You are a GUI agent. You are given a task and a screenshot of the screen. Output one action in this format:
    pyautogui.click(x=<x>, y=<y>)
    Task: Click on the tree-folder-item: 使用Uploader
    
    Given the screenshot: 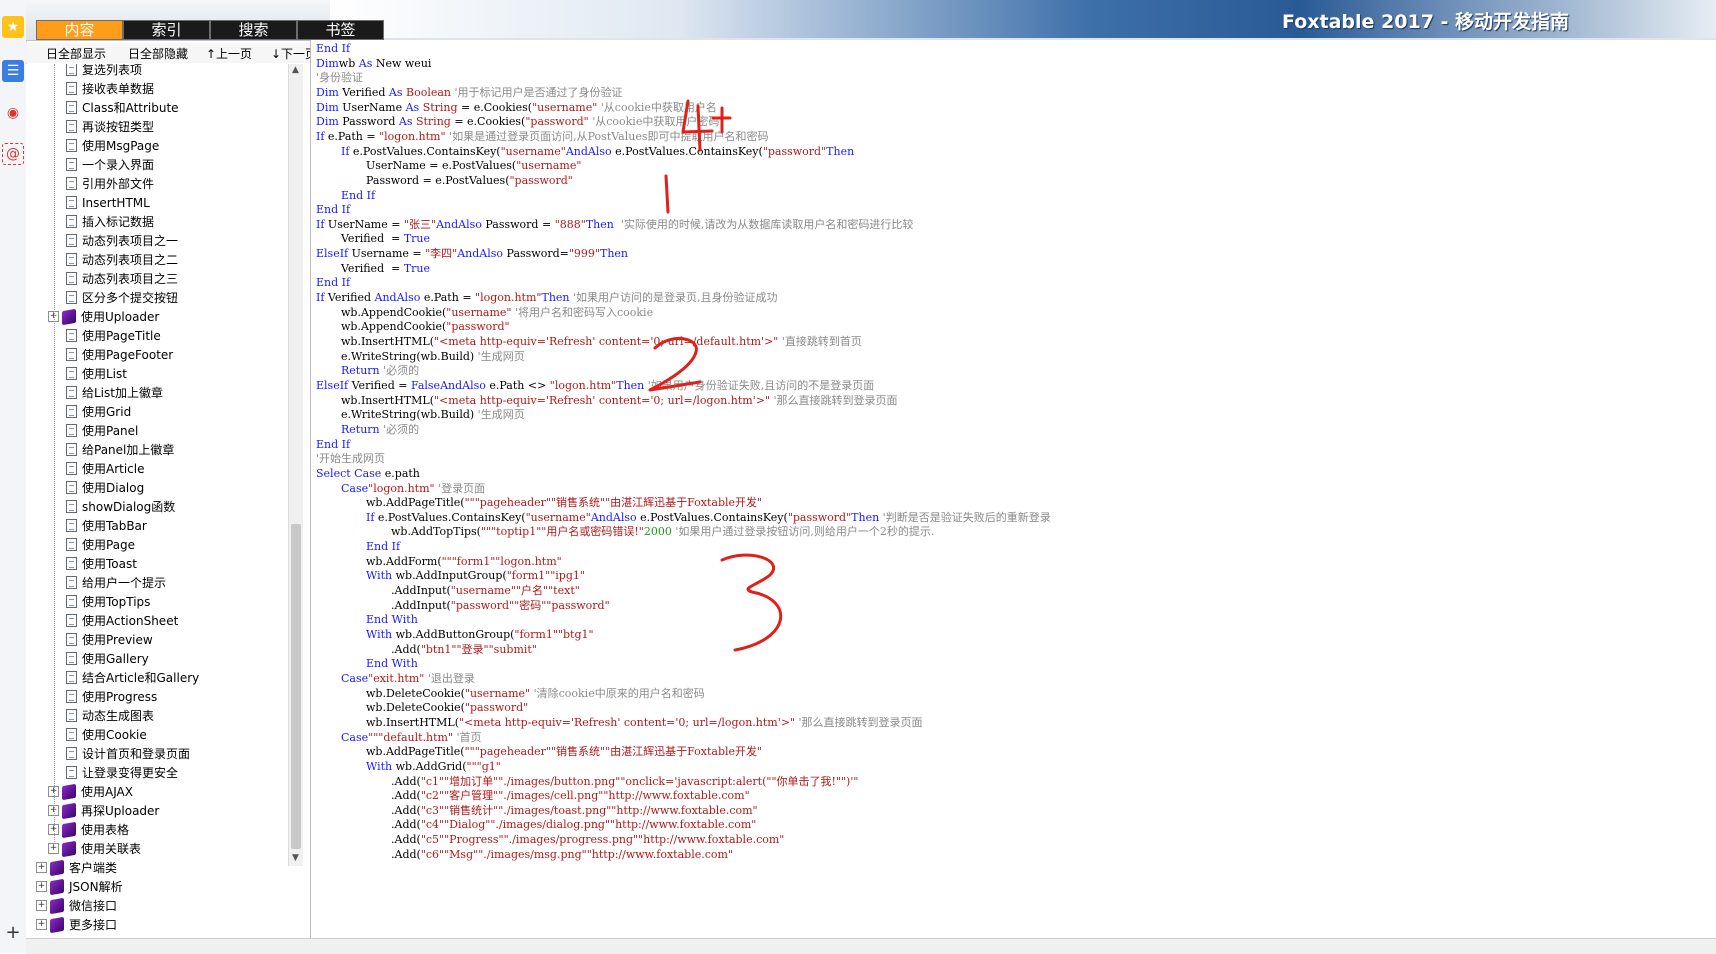 What is the action you would take?
    pyautogui.click(x=110, y=316)
    